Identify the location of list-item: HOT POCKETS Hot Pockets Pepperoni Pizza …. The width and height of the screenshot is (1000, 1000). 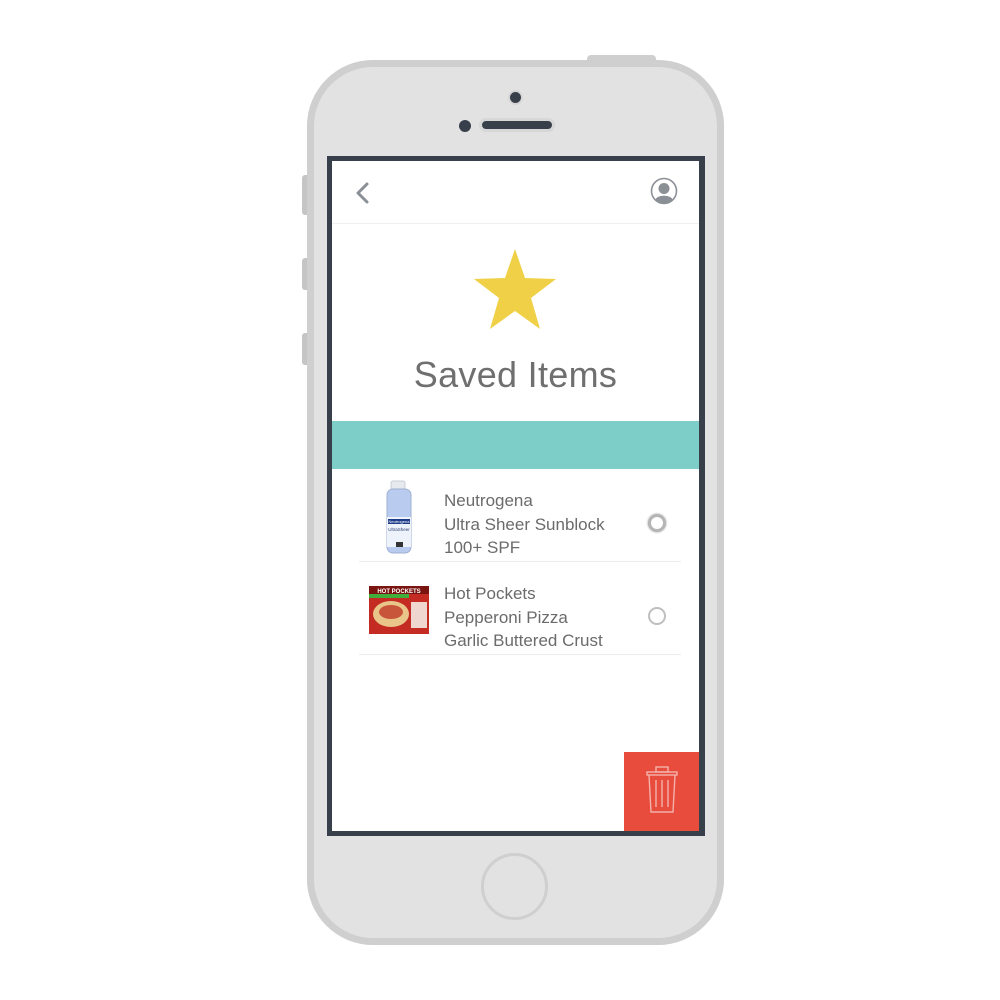
(520, 608).